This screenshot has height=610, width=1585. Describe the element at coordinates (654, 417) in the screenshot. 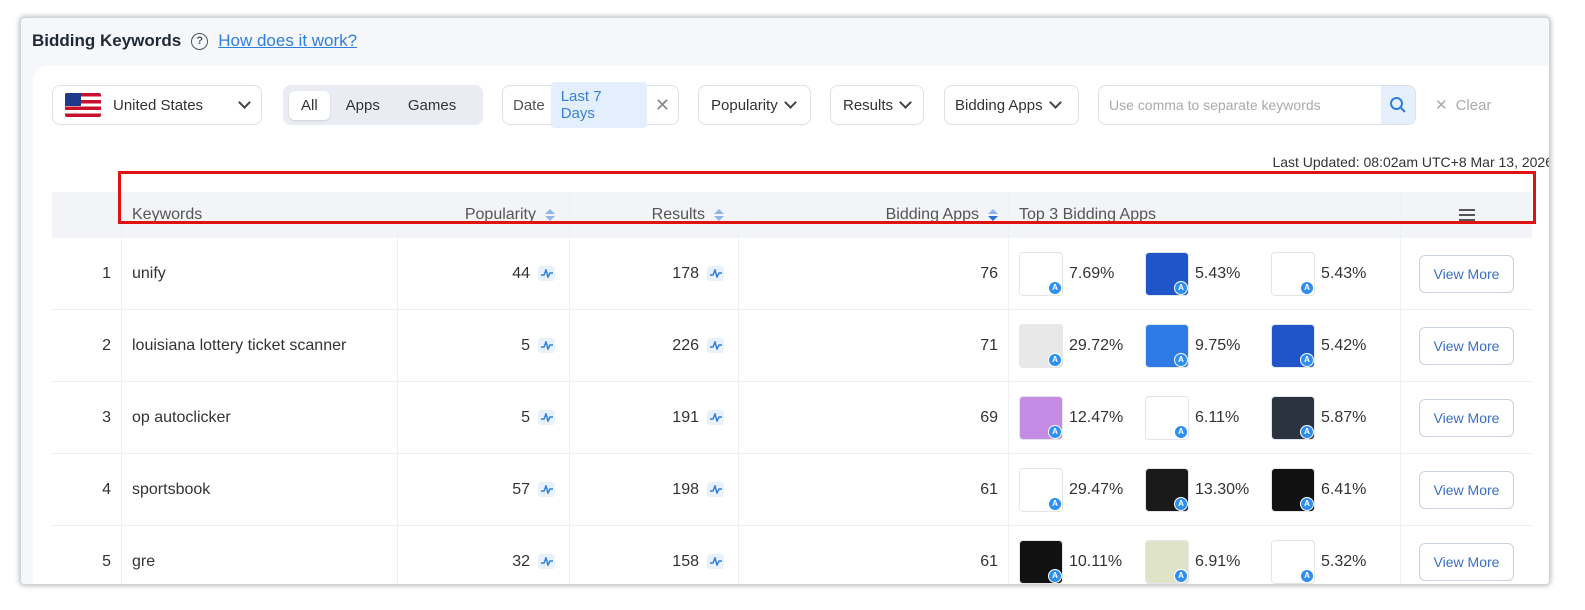

I see `results-cell: 191` at that location.